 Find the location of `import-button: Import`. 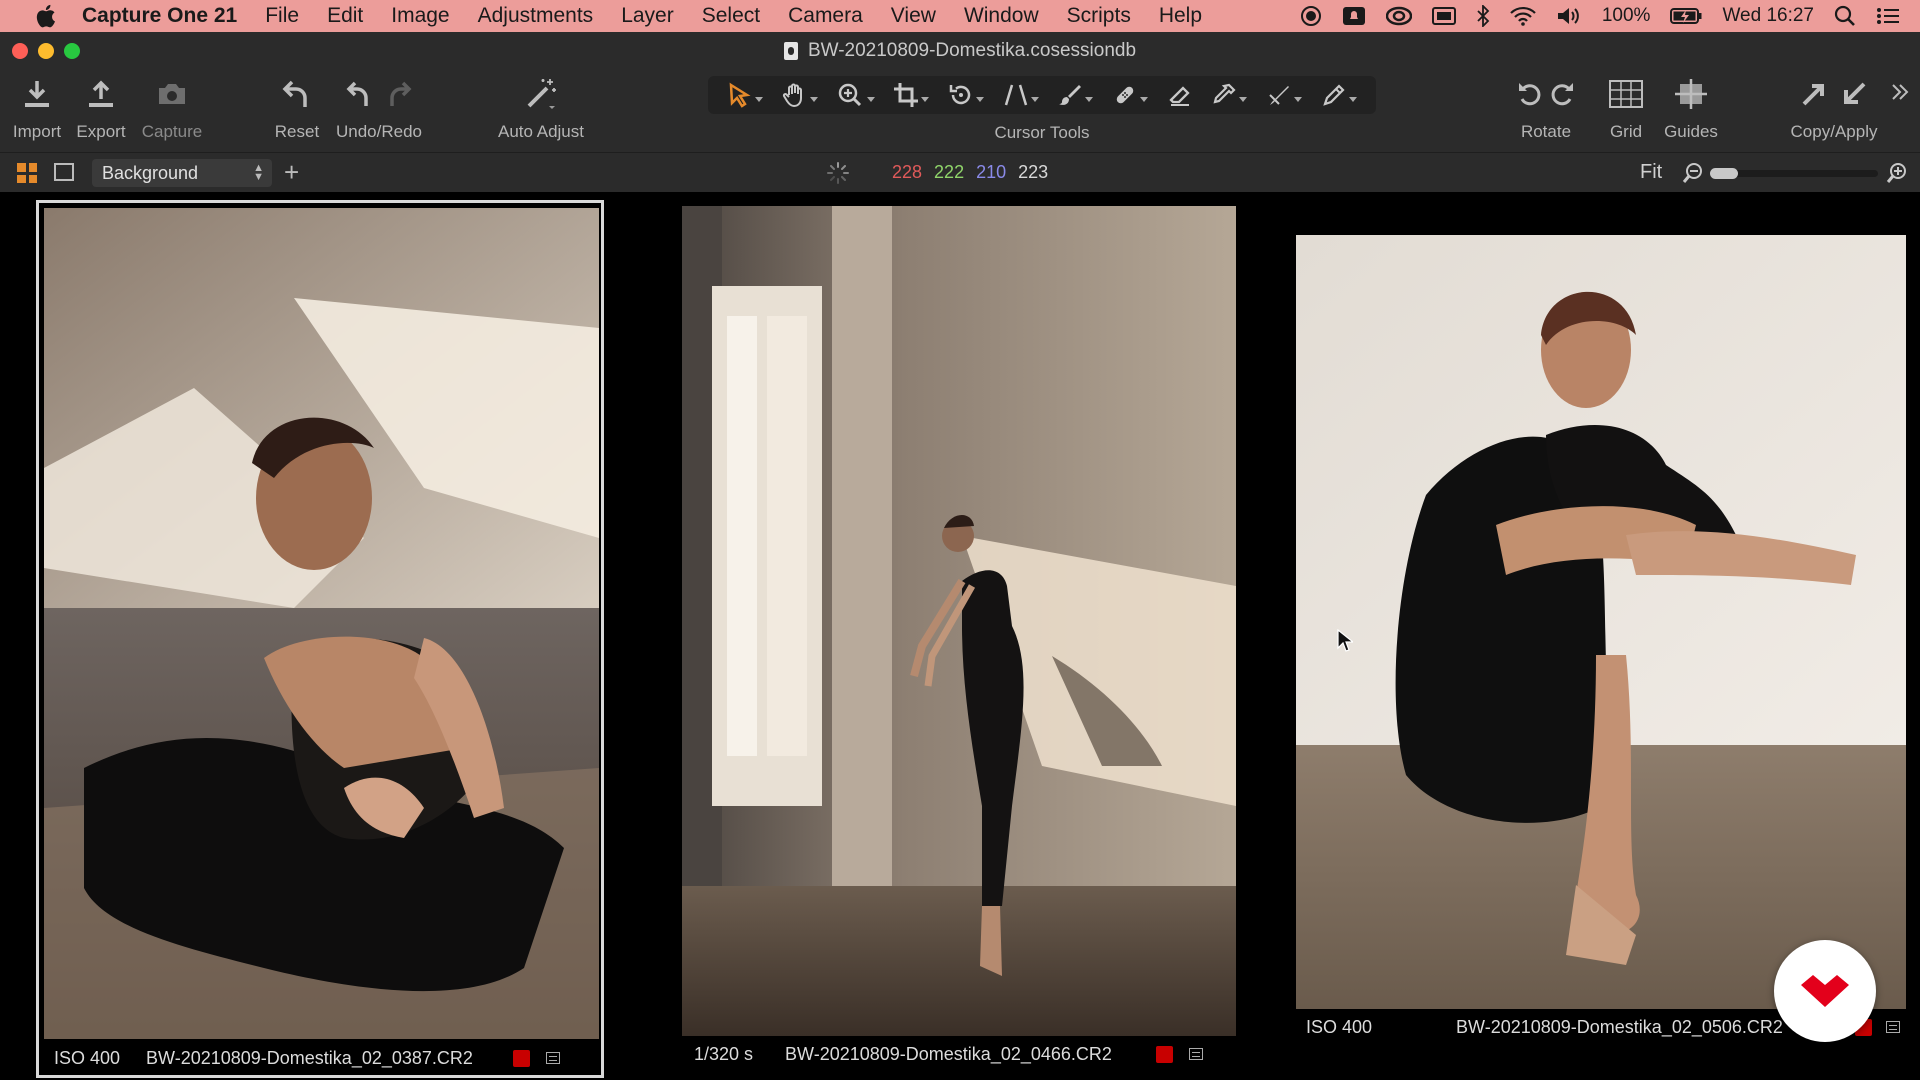

import-button: Import is located at coordinates (37, 111).